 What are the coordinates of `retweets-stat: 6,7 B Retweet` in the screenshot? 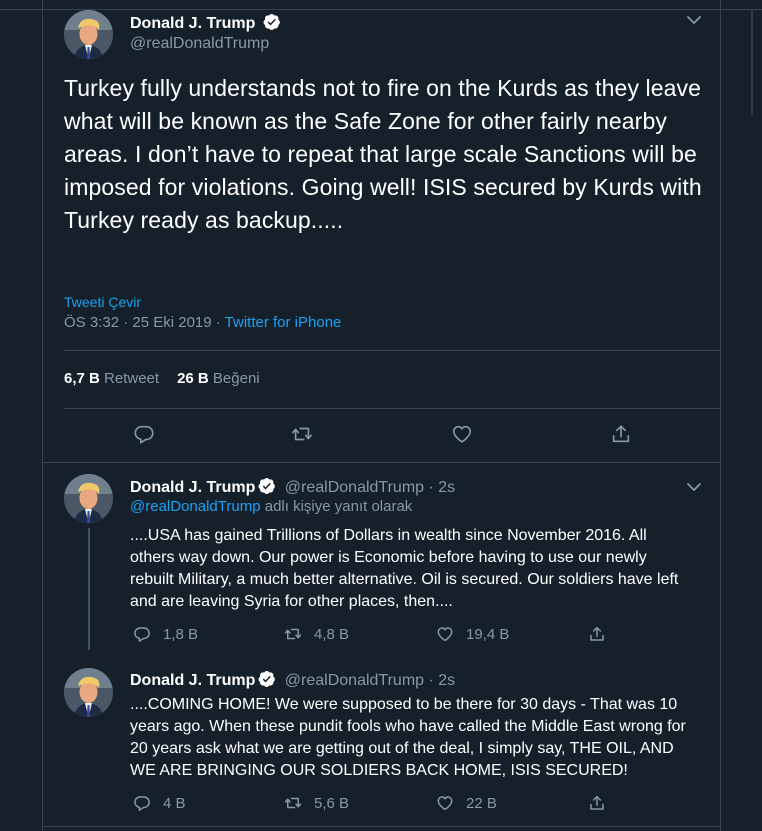 It's located at (111, 378).